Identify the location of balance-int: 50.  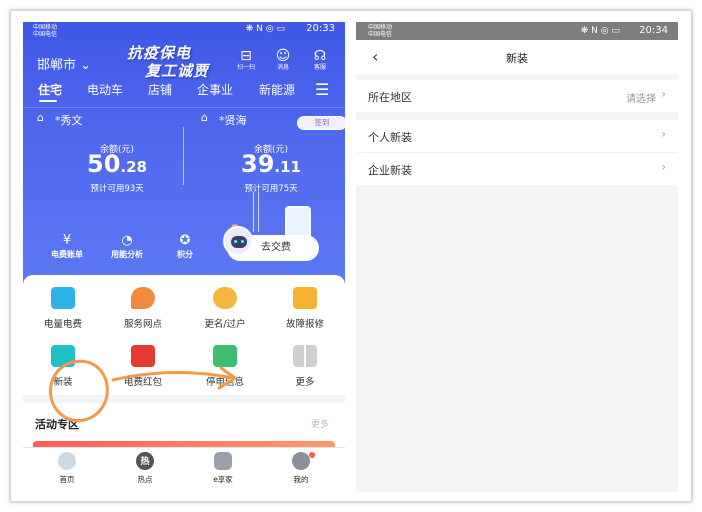
(104, 164).